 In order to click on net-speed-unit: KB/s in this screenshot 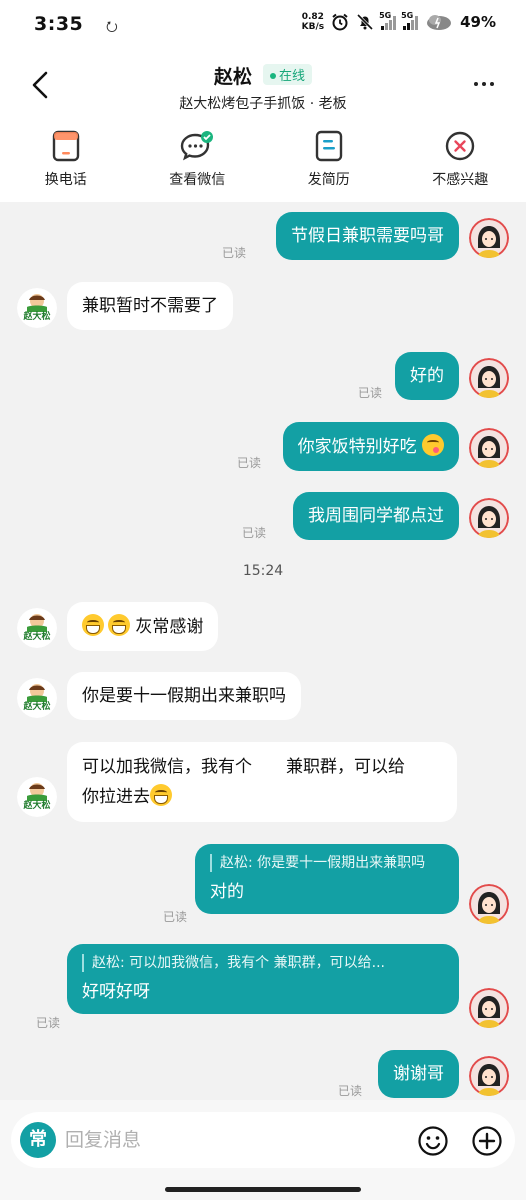, I will do `click(313, 27)`.